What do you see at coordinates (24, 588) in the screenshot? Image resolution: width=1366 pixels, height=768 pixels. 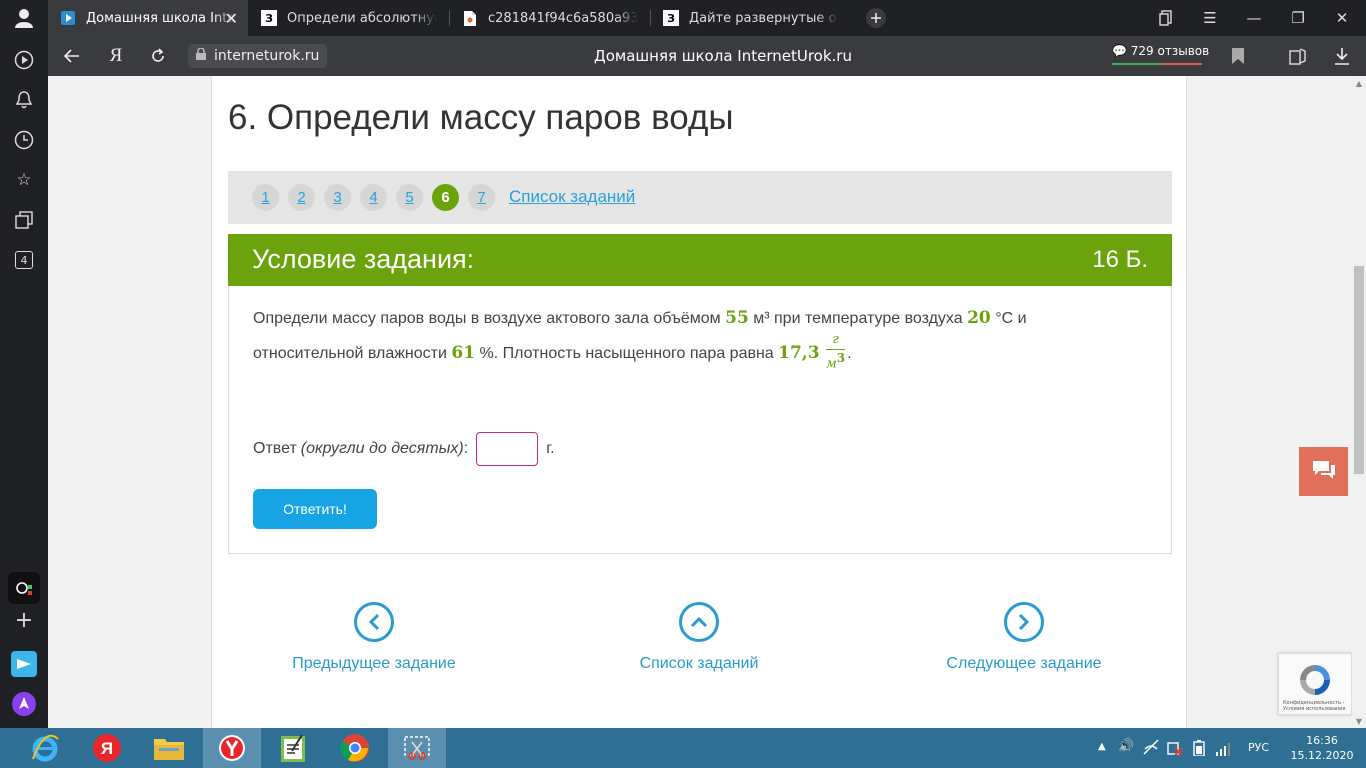 I see `alice-widget-icon` at bounding box center [24, 588].